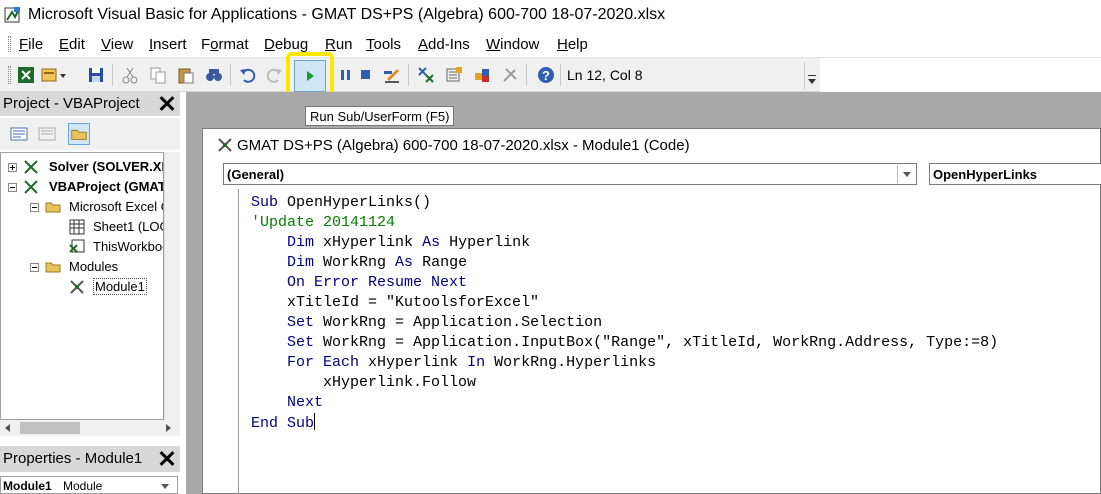 The height and width of the screenshot is (494, 1101). I want to click on properties-pane-close-icon, so click(167, 459).